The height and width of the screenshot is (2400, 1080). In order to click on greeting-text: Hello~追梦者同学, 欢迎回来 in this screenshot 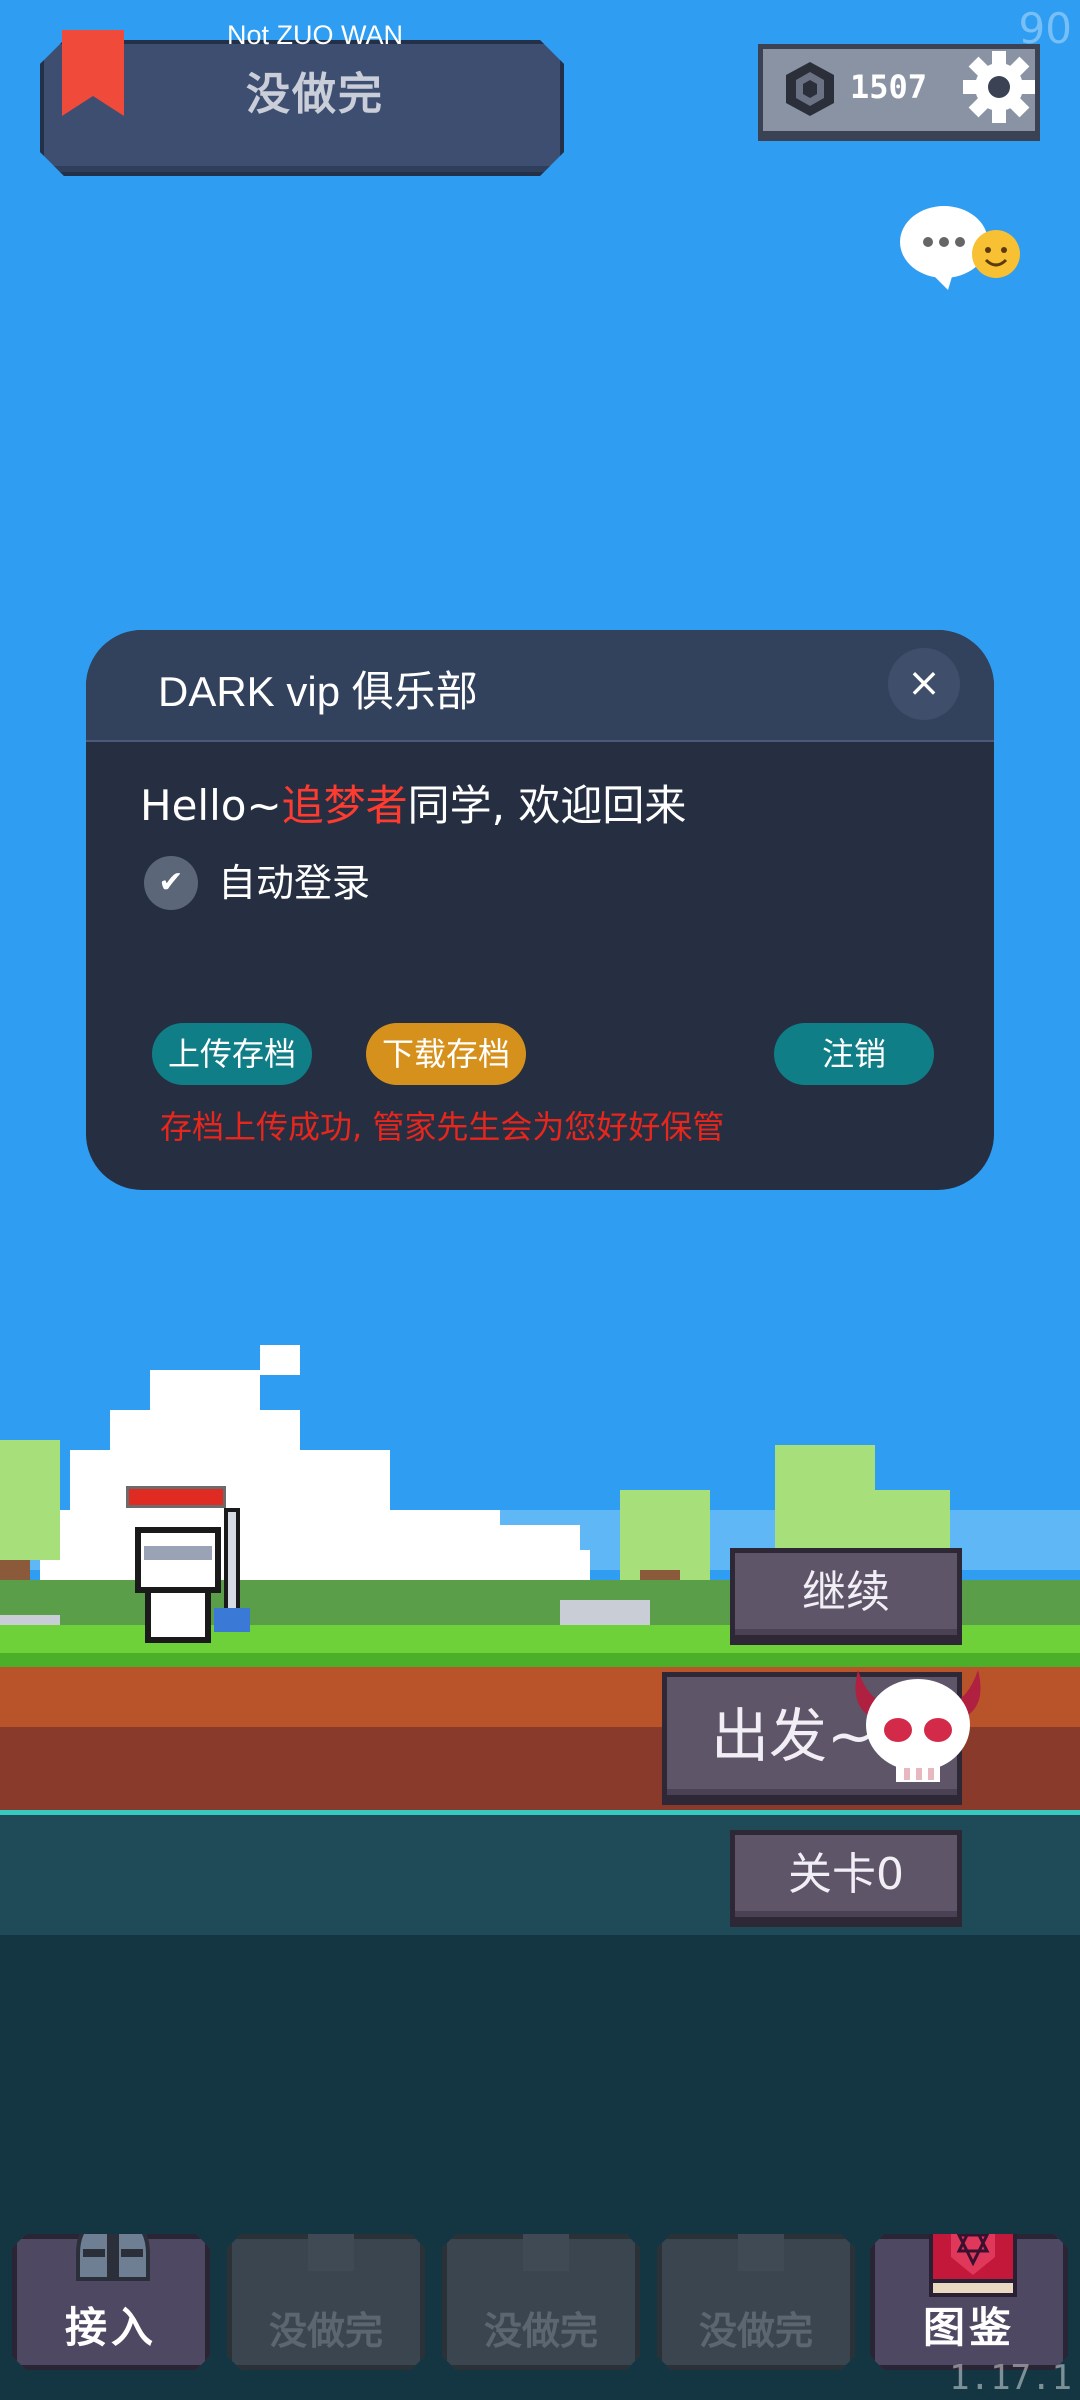, I will do `click(413, 802)`.